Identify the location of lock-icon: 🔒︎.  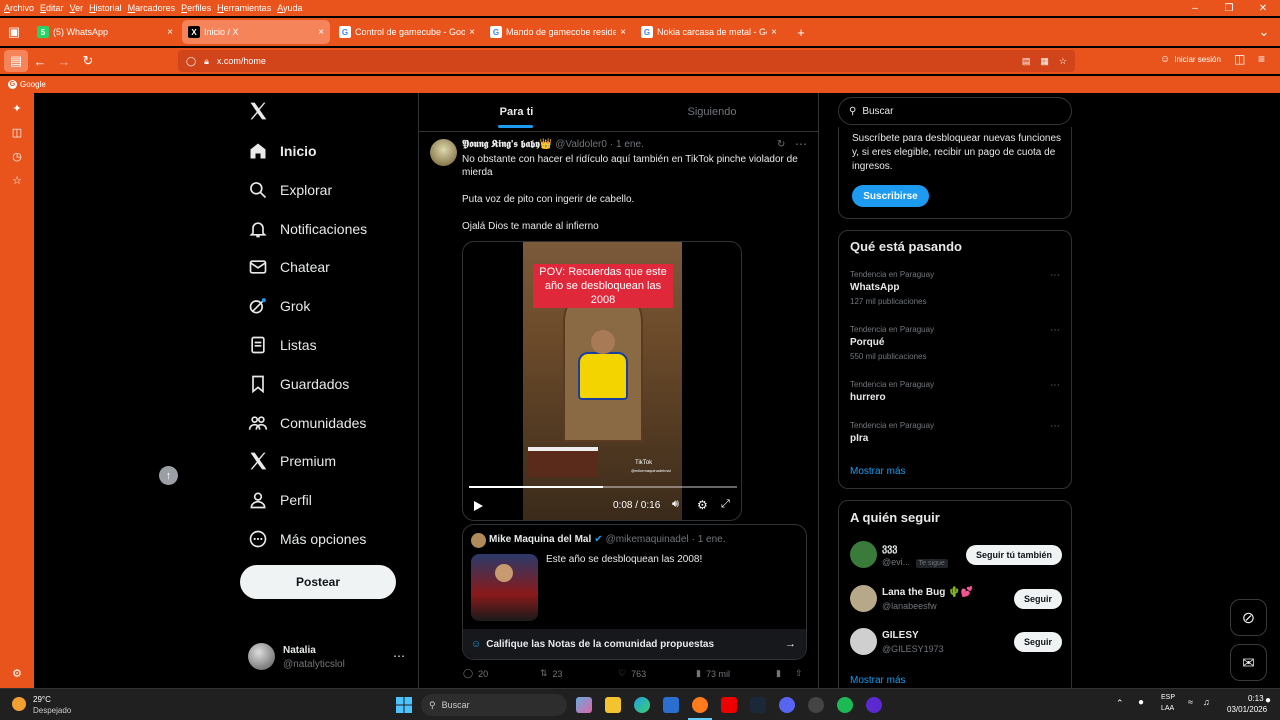
(206, 61).